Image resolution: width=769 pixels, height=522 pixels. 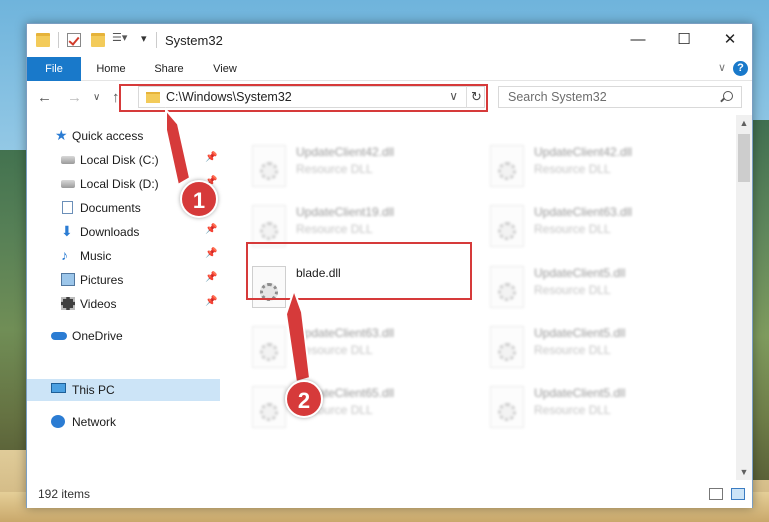 I want to click on file-name: UpdateClient19.dll, so click(x=345, y=212).